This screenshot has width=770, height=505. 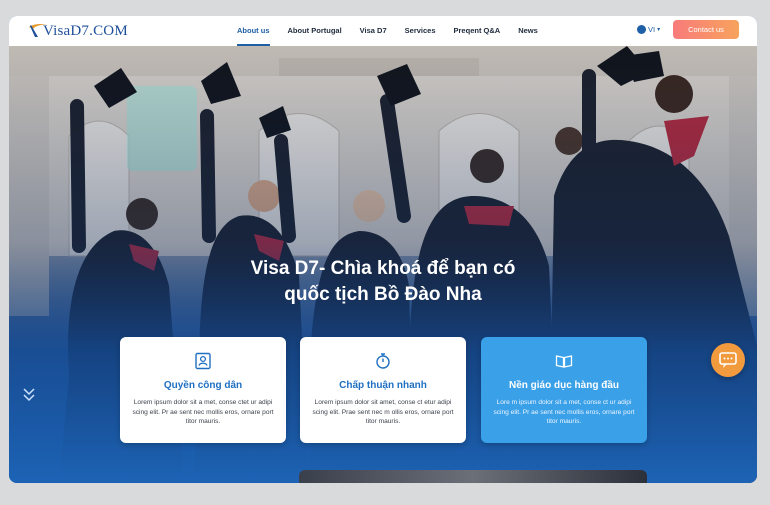 What do you see at coordinates (641, 29) in the screenshot?
I see `globe-icon` at bounding box center [641, 29].